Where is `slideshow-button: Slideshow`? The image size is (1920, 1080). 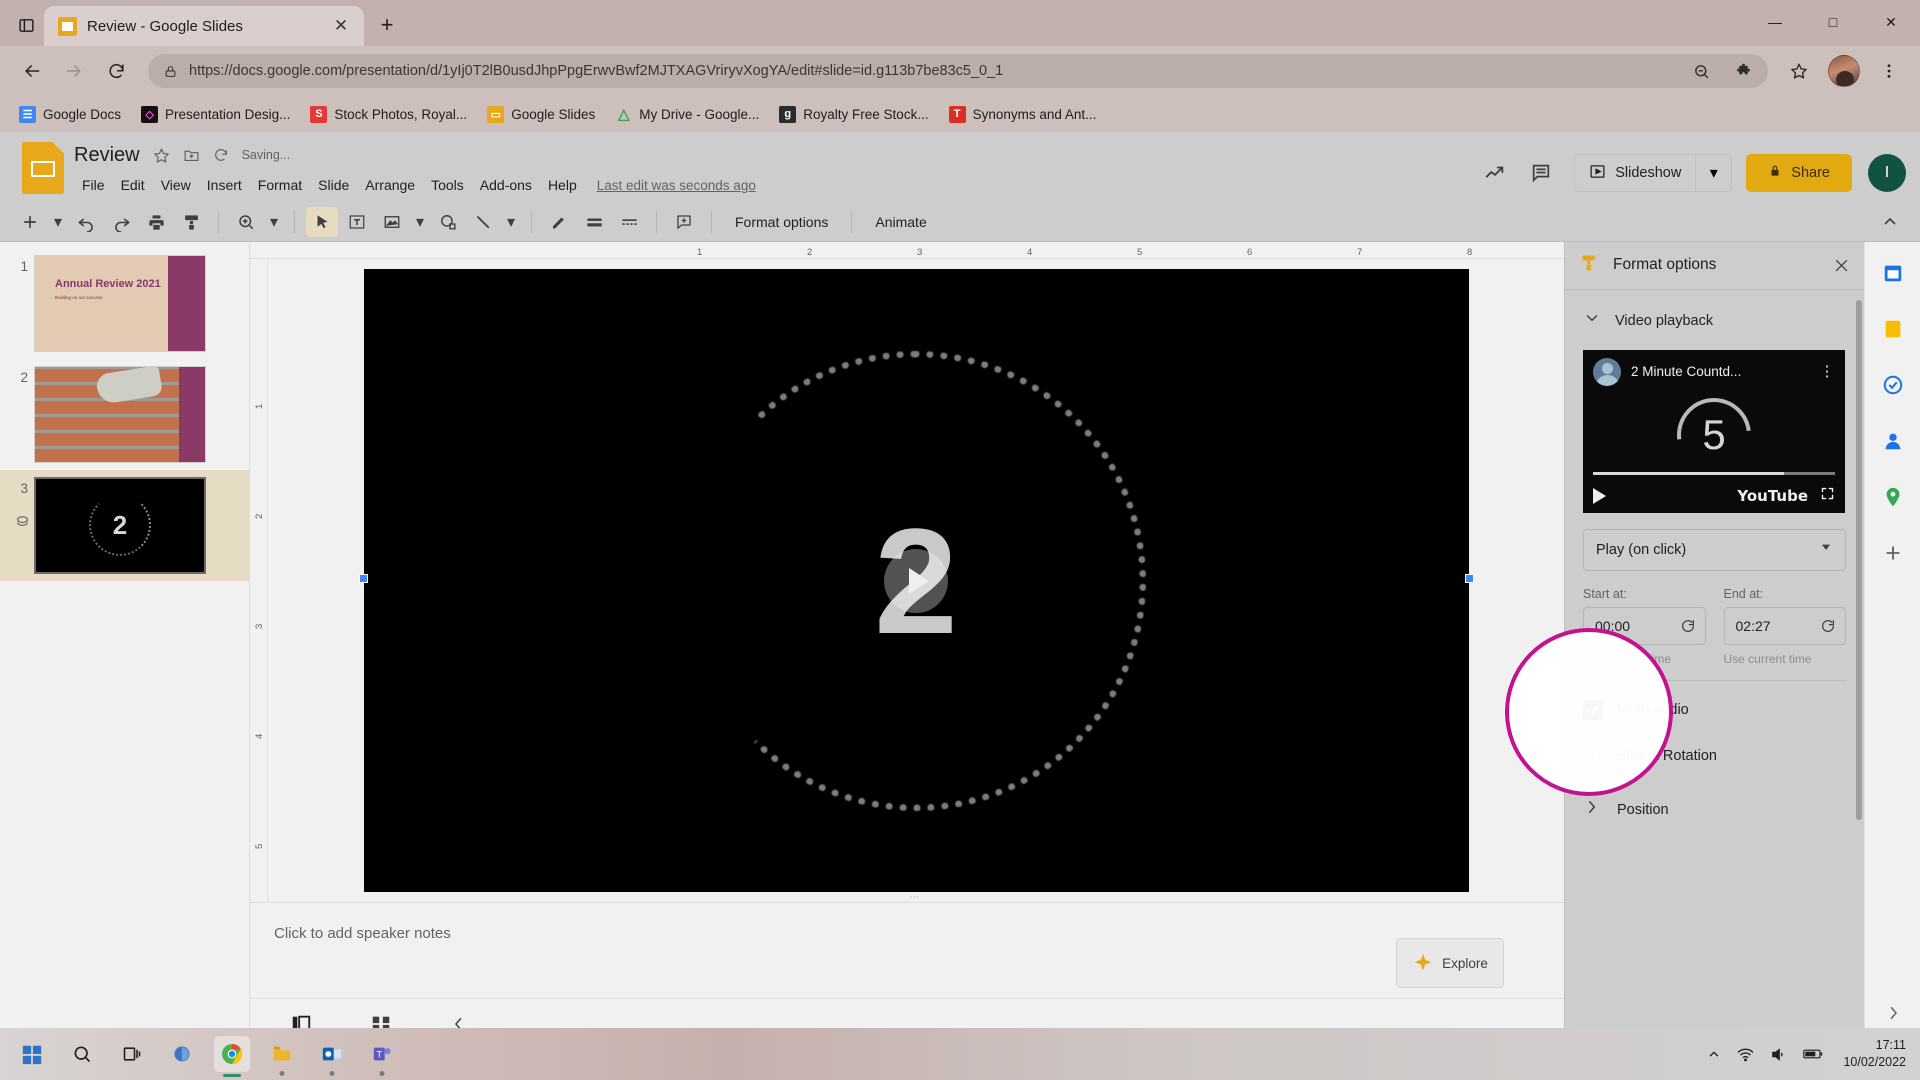
slideshow-button: Slideshow is located at coordinates (1635, 173).